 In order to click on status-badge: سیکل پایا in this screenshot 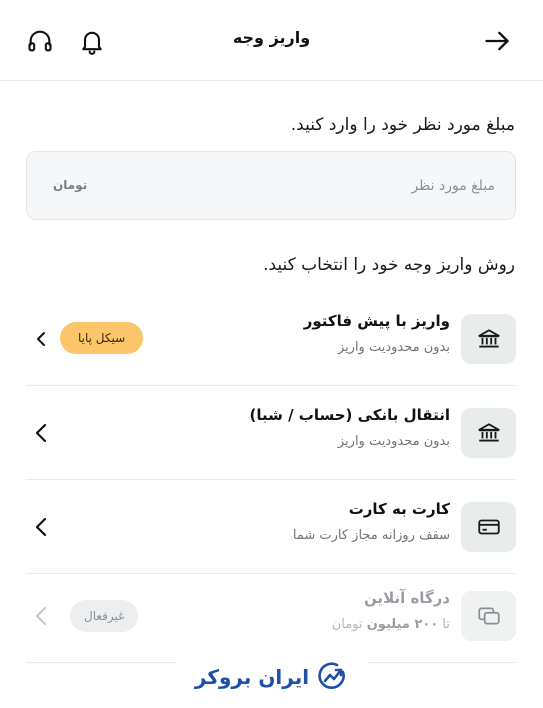, I will do `click(102, 338)`.